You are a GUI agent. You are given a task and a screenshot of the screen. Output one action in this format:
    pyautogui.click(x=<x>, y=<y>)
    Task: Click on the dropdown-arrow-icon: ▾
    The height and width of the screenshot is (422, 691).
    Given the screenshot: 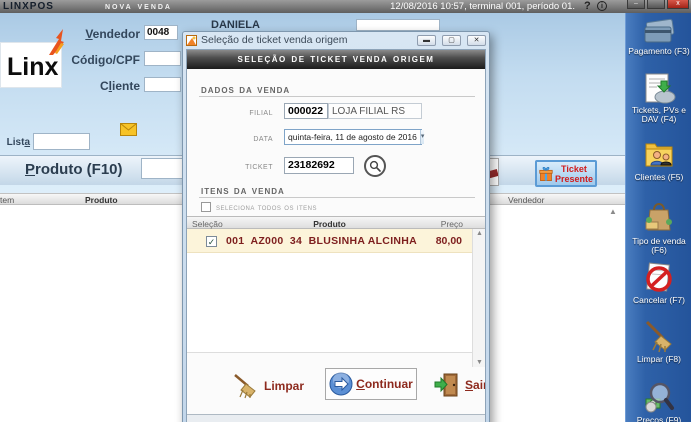 What is the action you would take?
    pyautogui.click(x=422, y=137)
    